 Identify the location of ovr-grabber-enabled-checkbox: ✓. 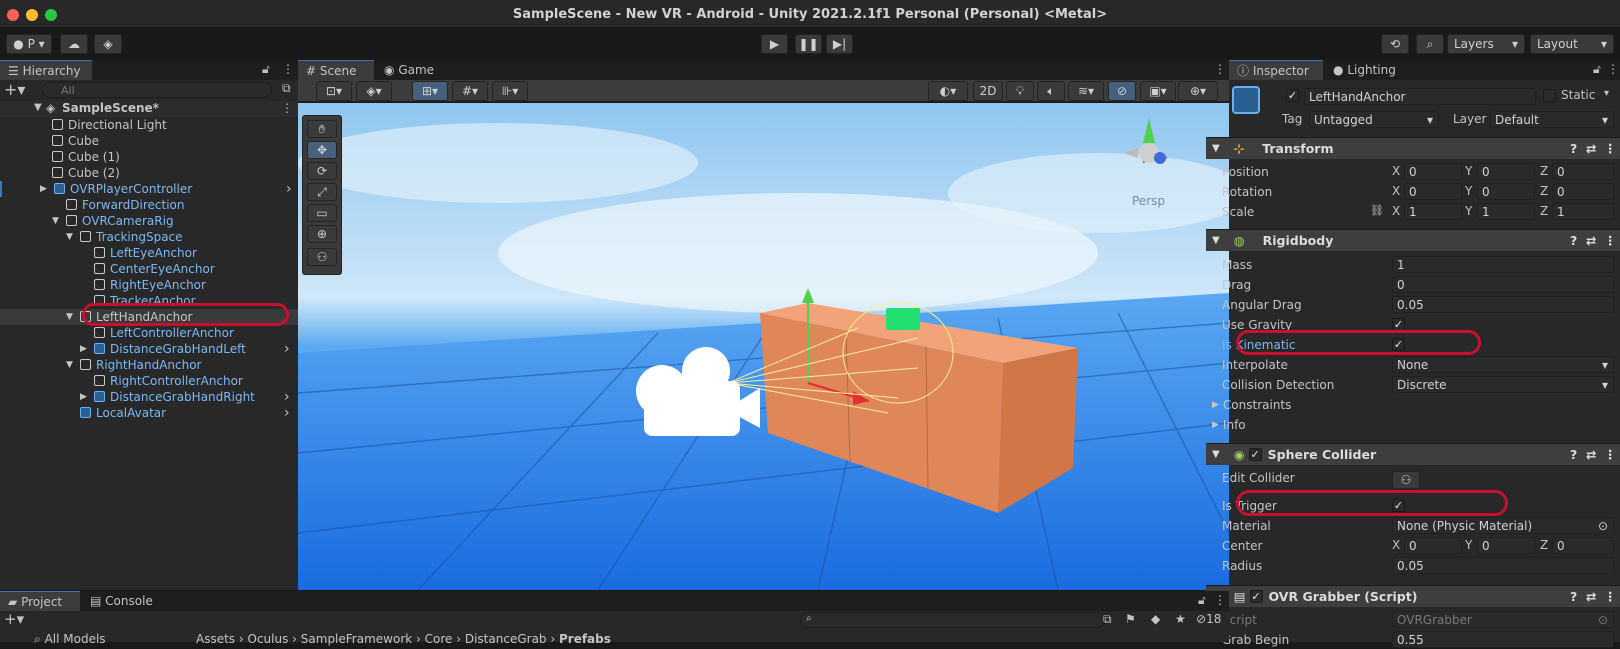
(1256, 596).